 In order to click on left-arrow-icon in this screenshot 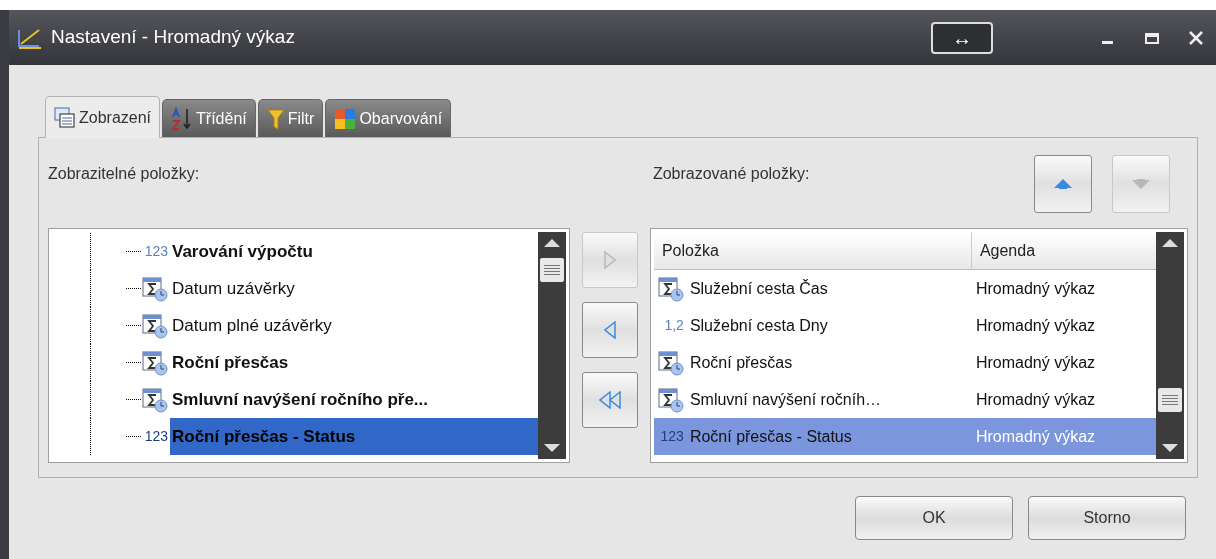, I will do `click(610, 330)`.